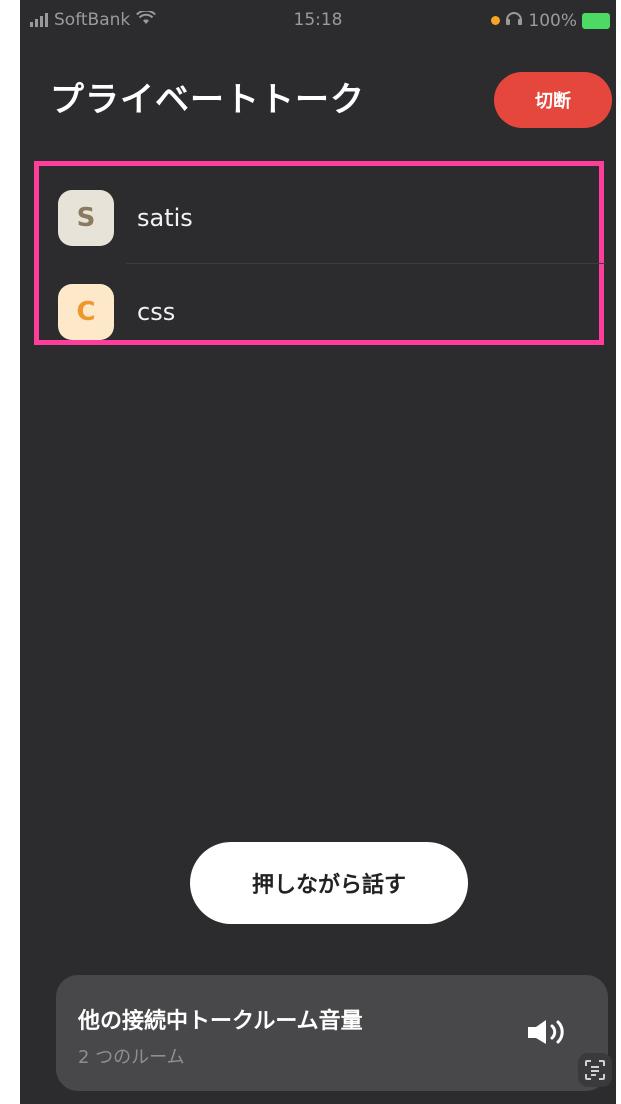 The image size is (621, 1104). Describe the element at coordinates (514, 20) in the screenshot. I see `headphones-icon` at that location.